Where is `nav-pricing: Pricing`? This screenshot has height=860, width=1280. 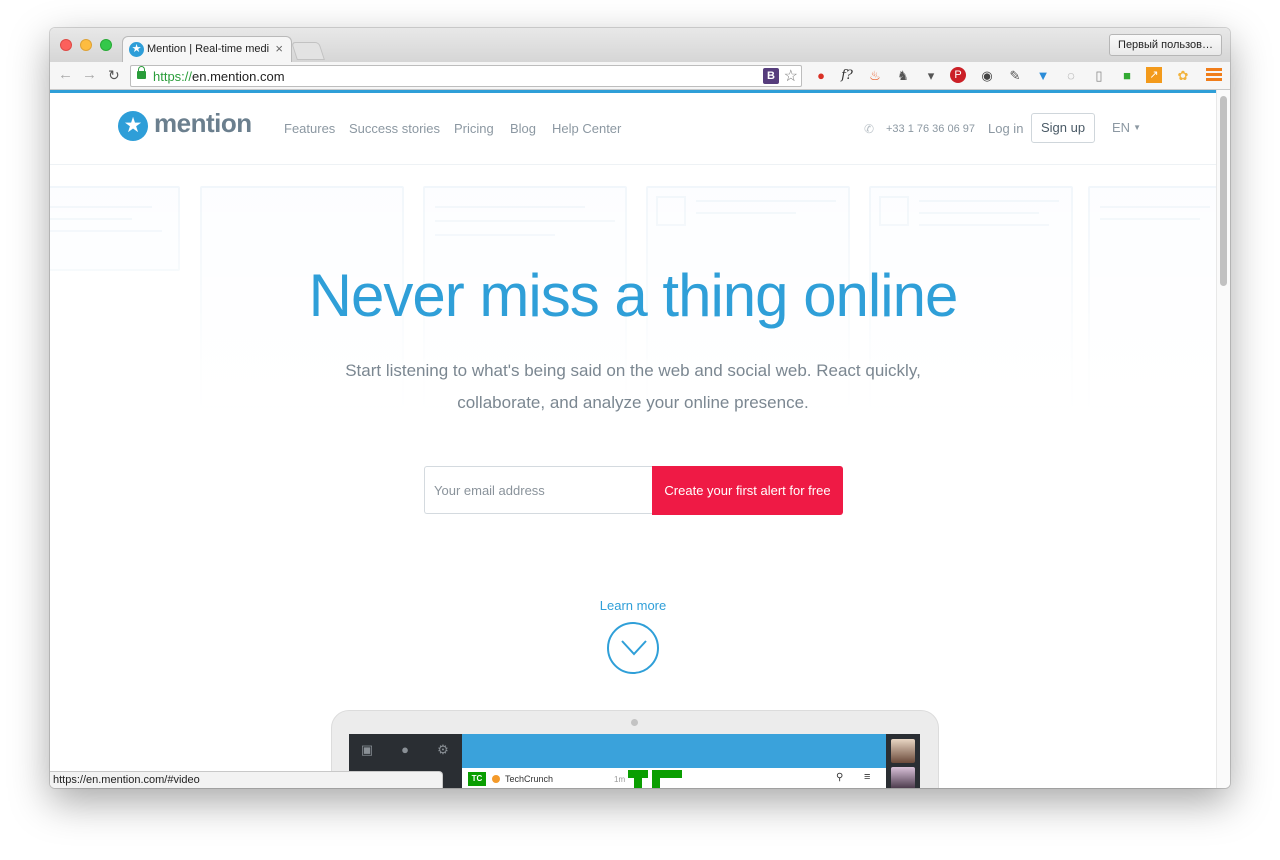
nav-pricing: Pricing is located at coordinates (474, 128).